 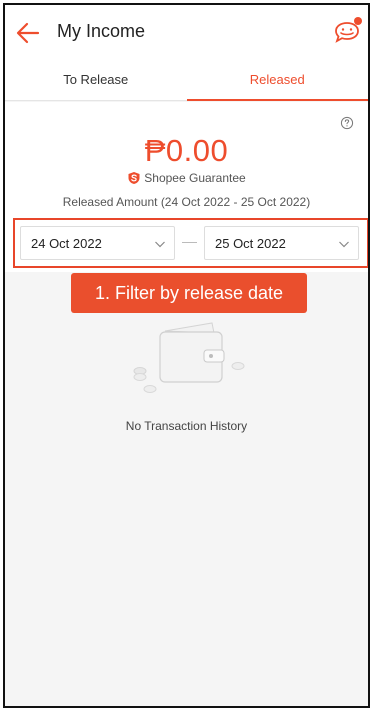 What do you see at coordinates (189, 293) in the screenshot?
I see `annotation-callout: 1. Filter by release date` at bounding box center [189, 293].